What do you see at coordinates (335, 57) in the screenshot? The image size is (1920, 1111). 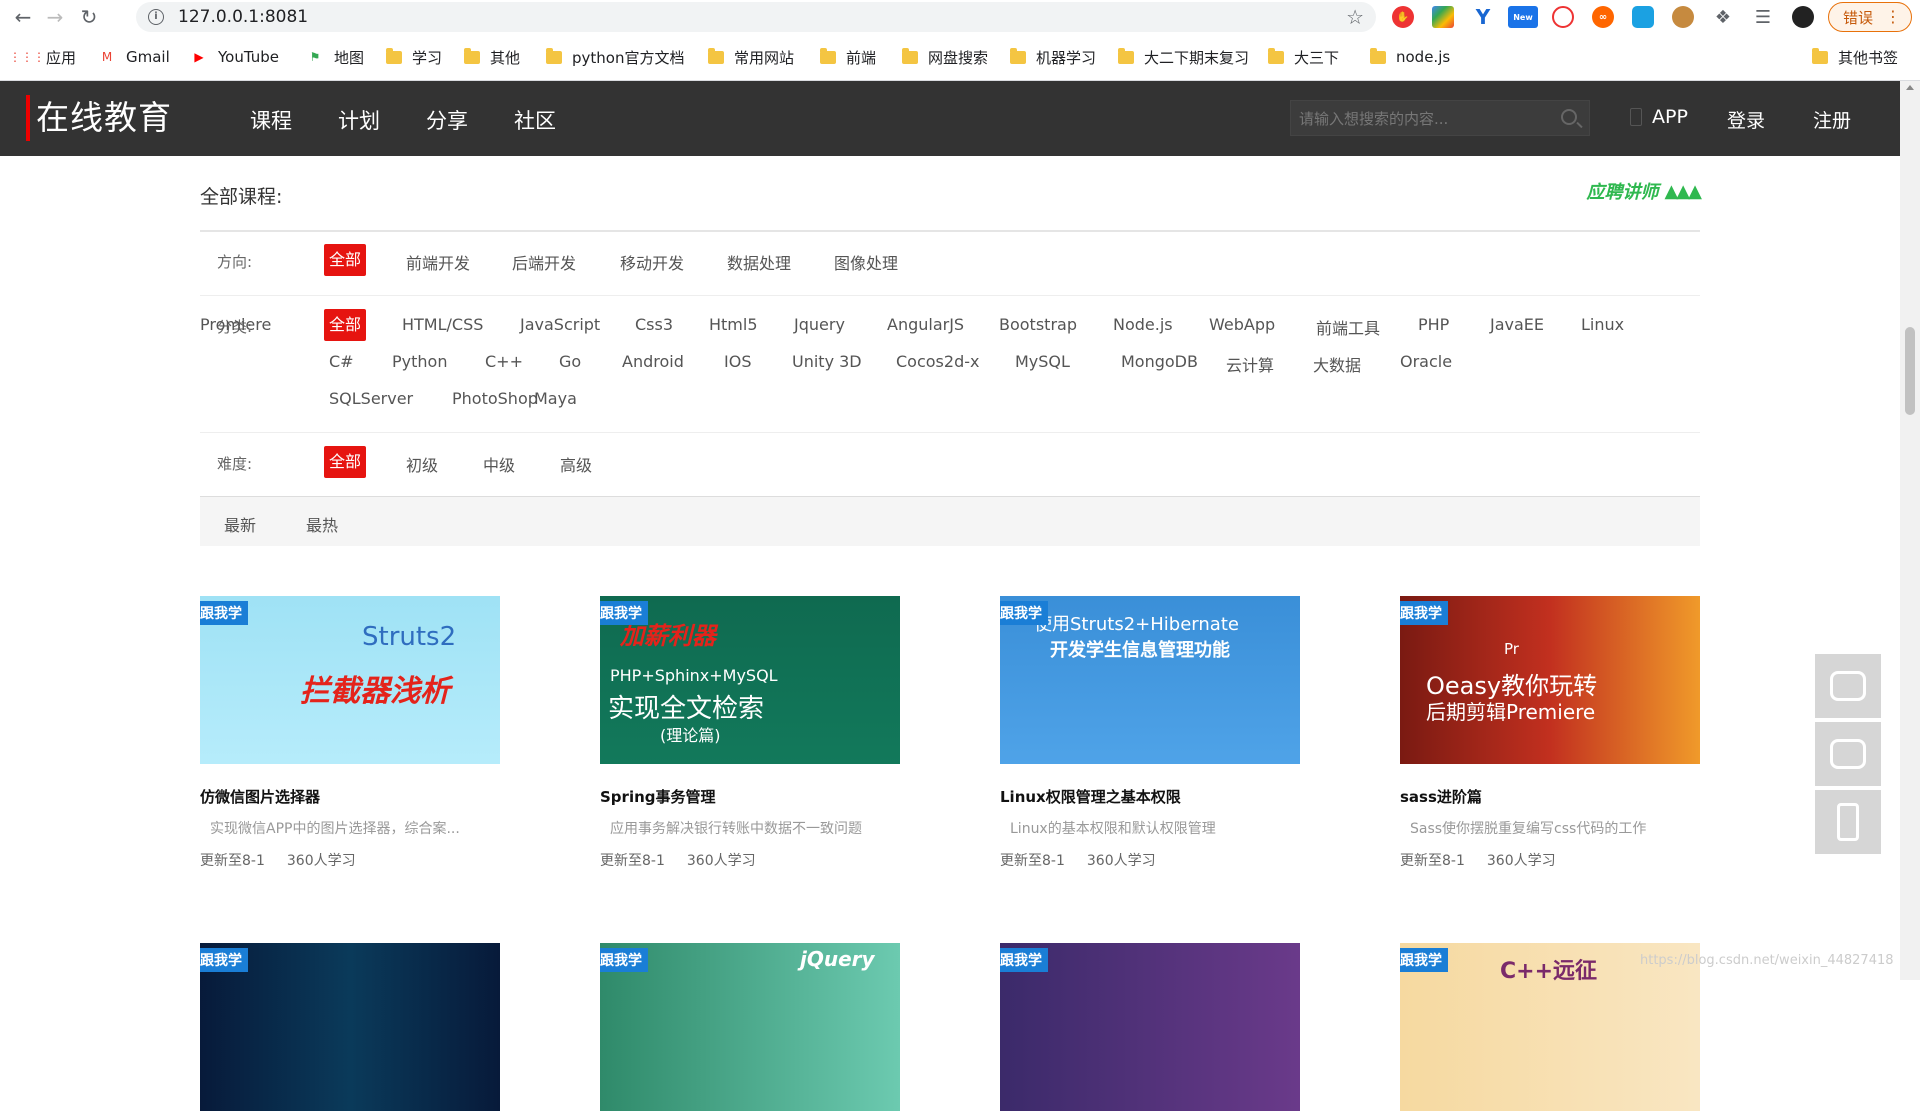 I see `bookmark-item: ⚑ 地图` at bounding box center [335, 57].